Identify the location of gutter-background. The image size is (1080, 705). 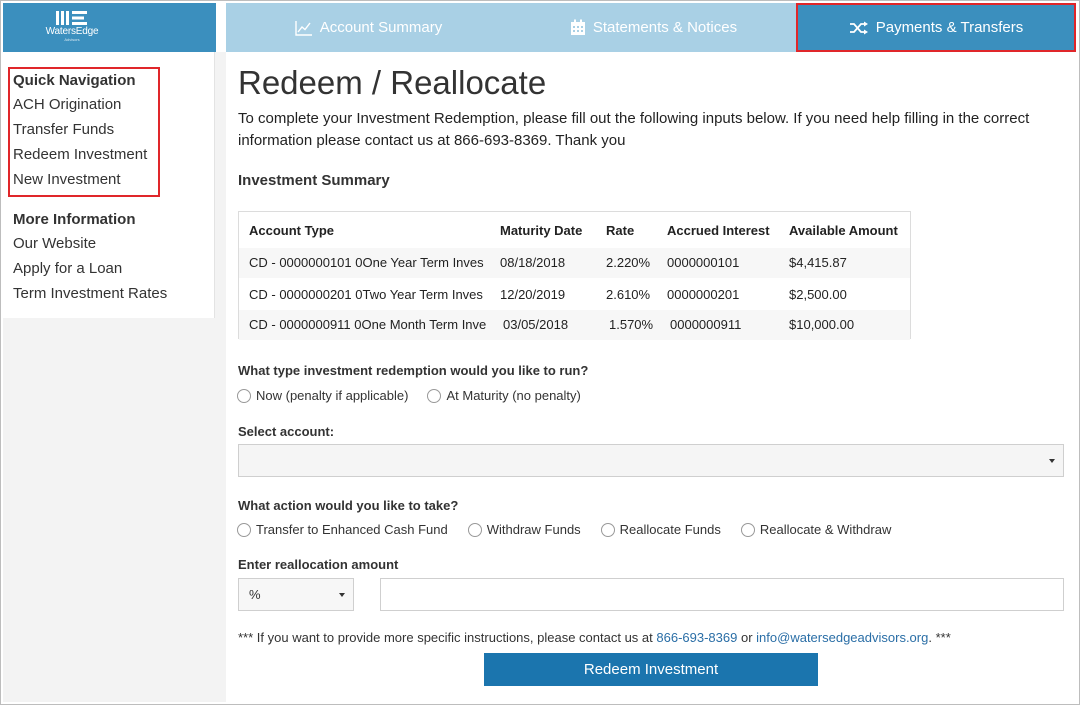
(220, 377).